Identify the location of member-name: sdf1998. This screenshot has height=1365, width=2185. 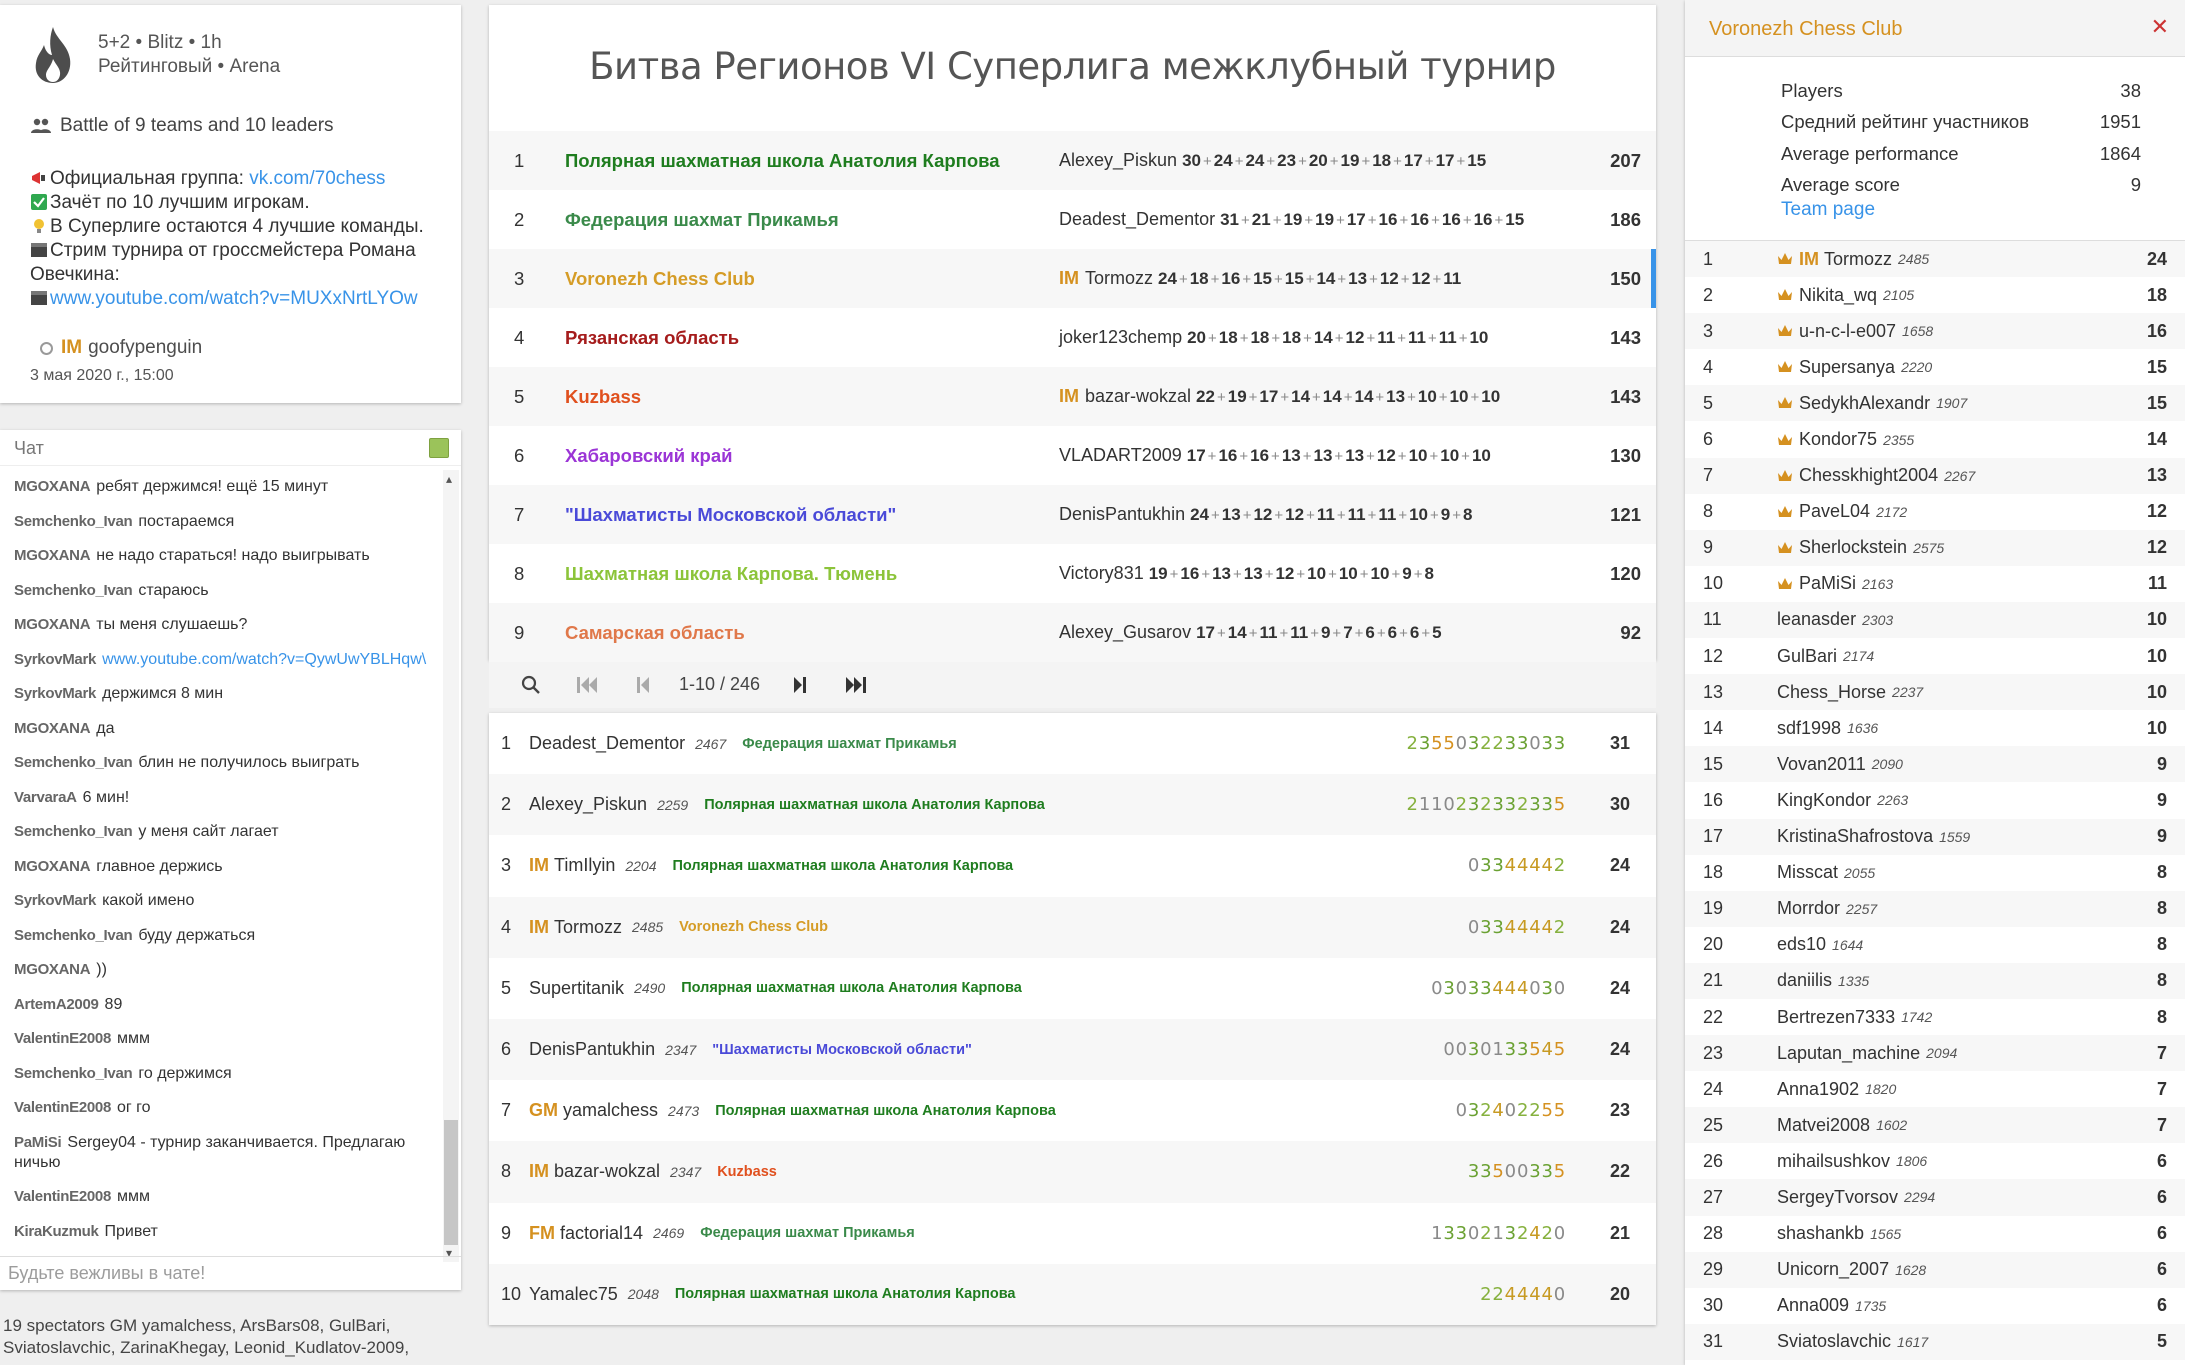
(1809, 728).